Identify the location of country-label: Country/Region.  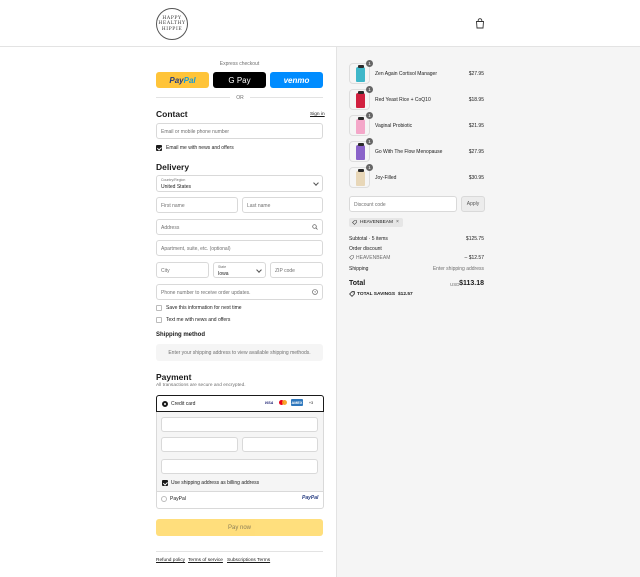
(173, 180).